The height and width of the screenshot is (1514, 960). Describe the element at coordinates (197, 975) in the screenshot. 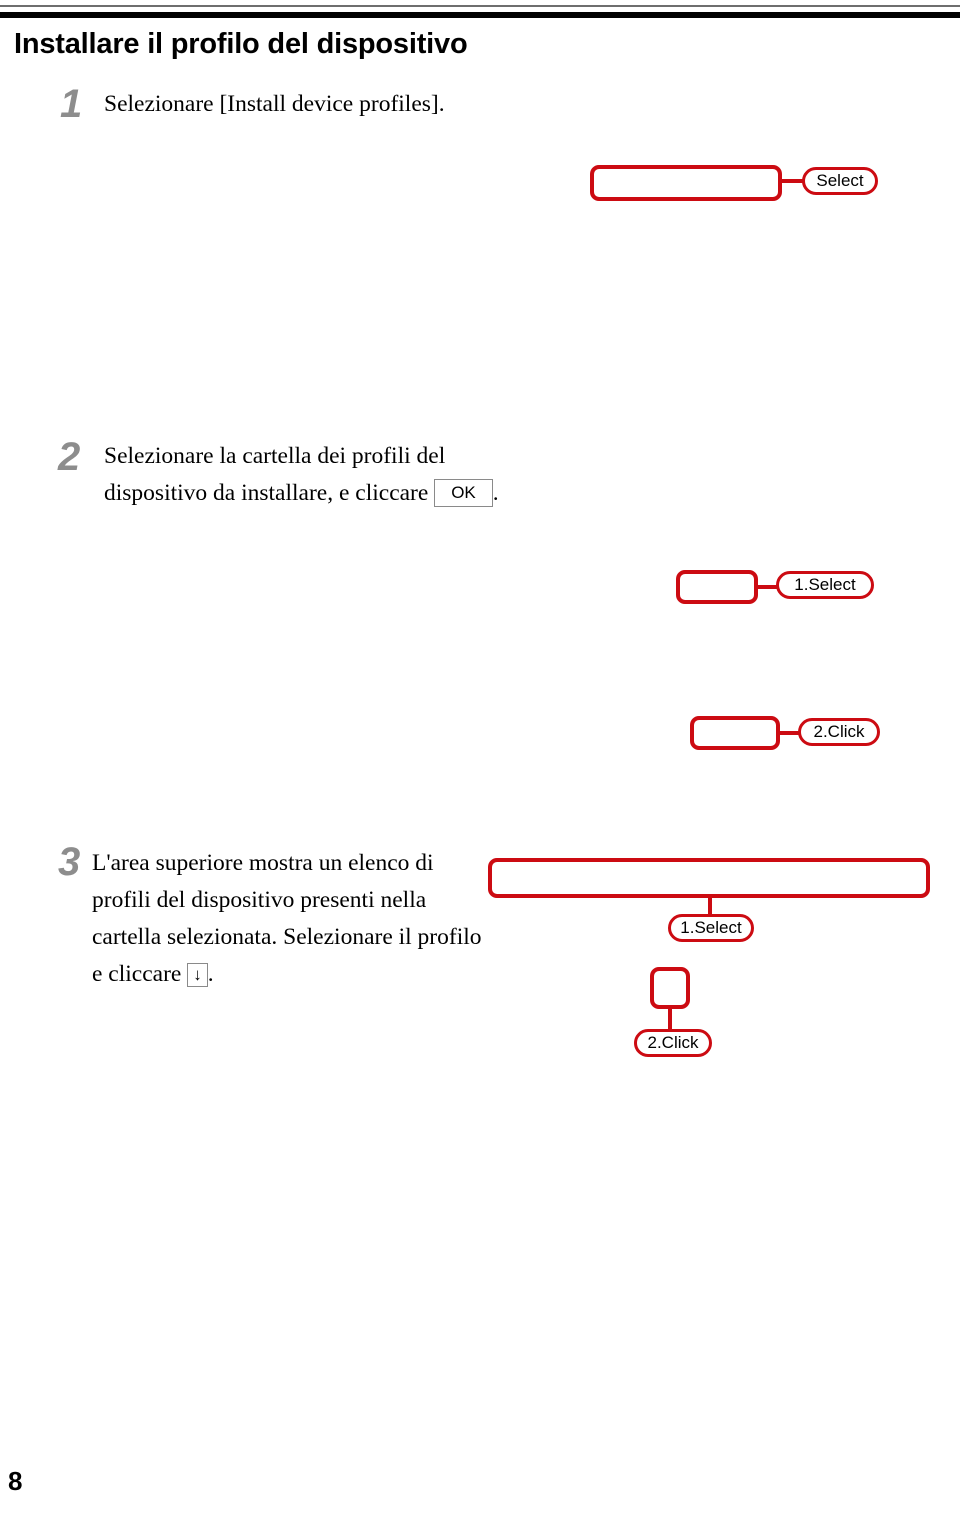

I see `down-arrow-icon: ↓` at that location.